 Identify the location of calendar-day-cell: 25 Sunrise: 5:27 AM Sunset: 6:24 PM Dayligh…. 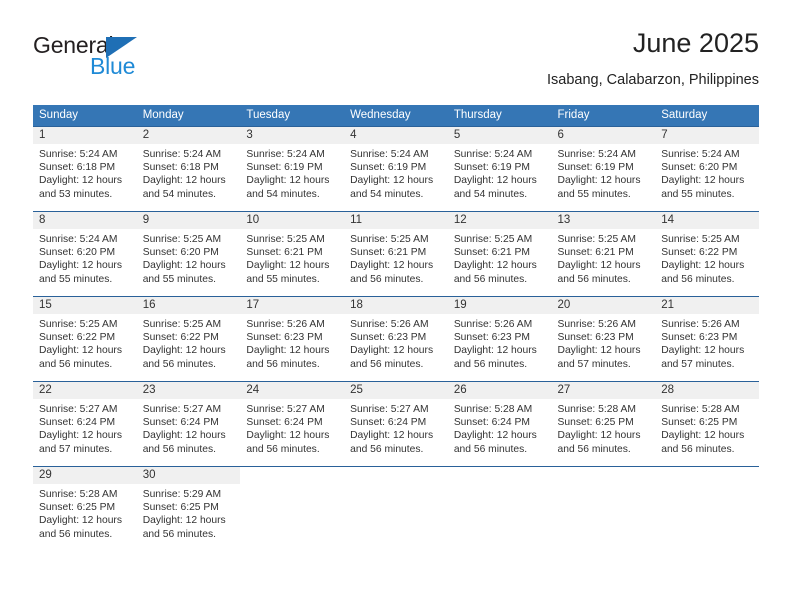
(396, 424).